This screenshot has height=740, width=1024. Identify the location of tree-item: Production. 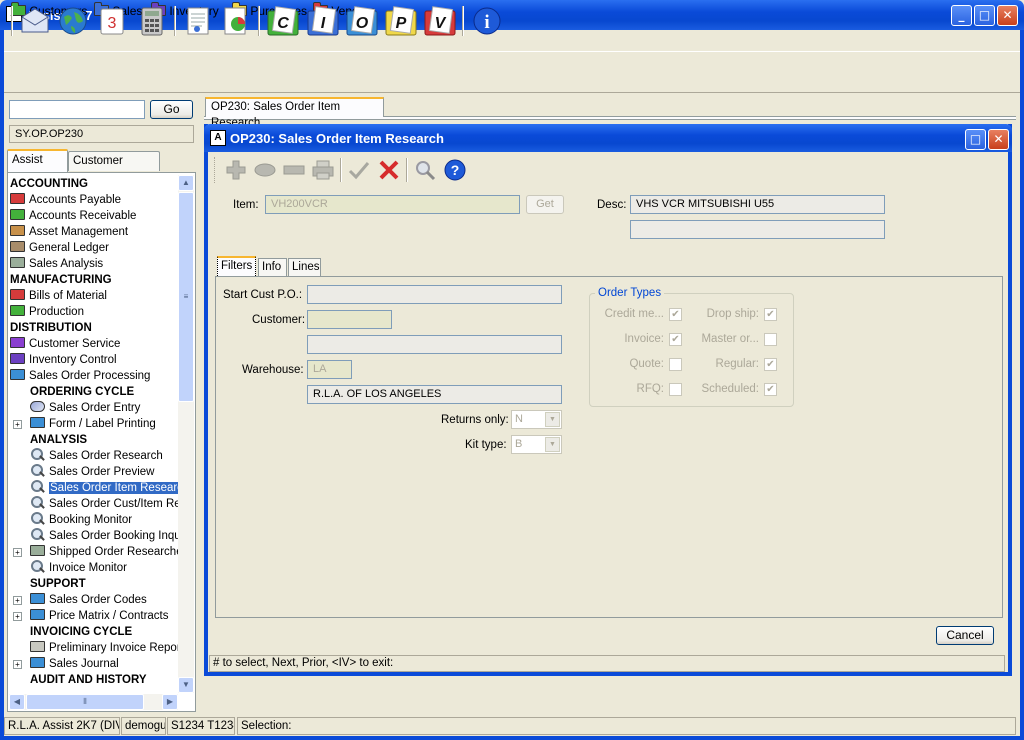
(94, 312).